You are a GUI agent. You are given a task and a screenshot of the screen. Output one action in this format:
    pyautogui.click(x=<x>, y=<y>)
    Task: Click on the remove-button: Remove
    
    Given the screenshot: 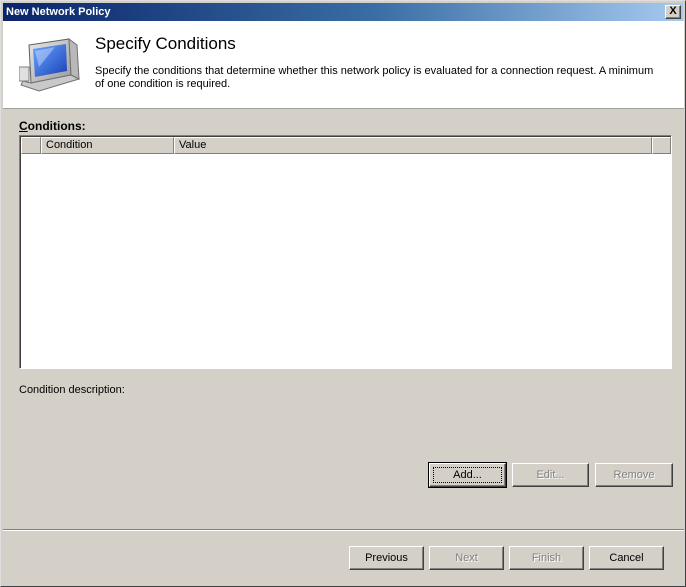 What is the action you would take?
    pyautogui.click(x=634, y=475)
    